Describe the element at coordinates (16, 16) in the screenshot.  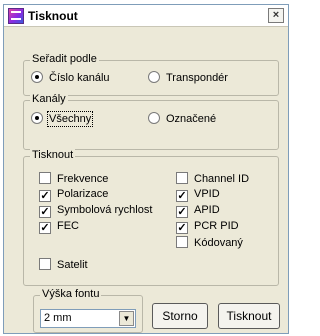
I see `app-icon` at that location.